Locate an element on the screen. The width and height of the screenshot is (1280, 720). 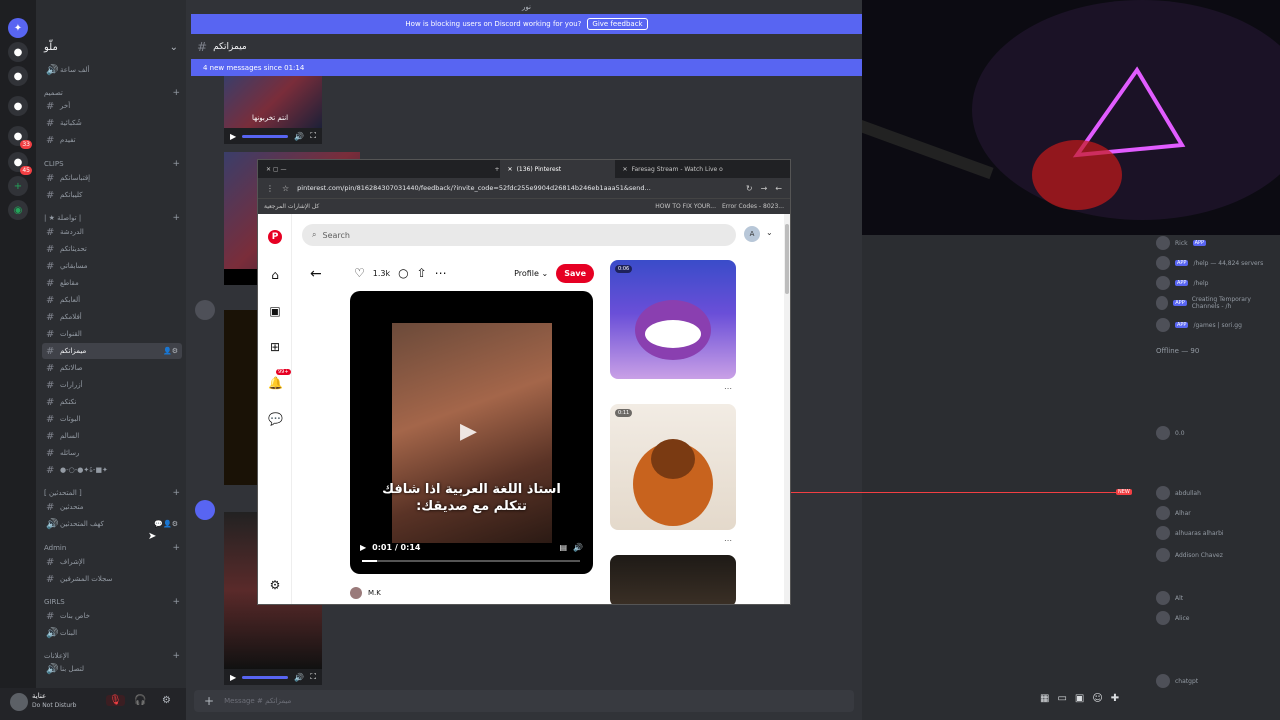
member-row: APP/help — 44,824 servers is located at coordinates (1209, 263).